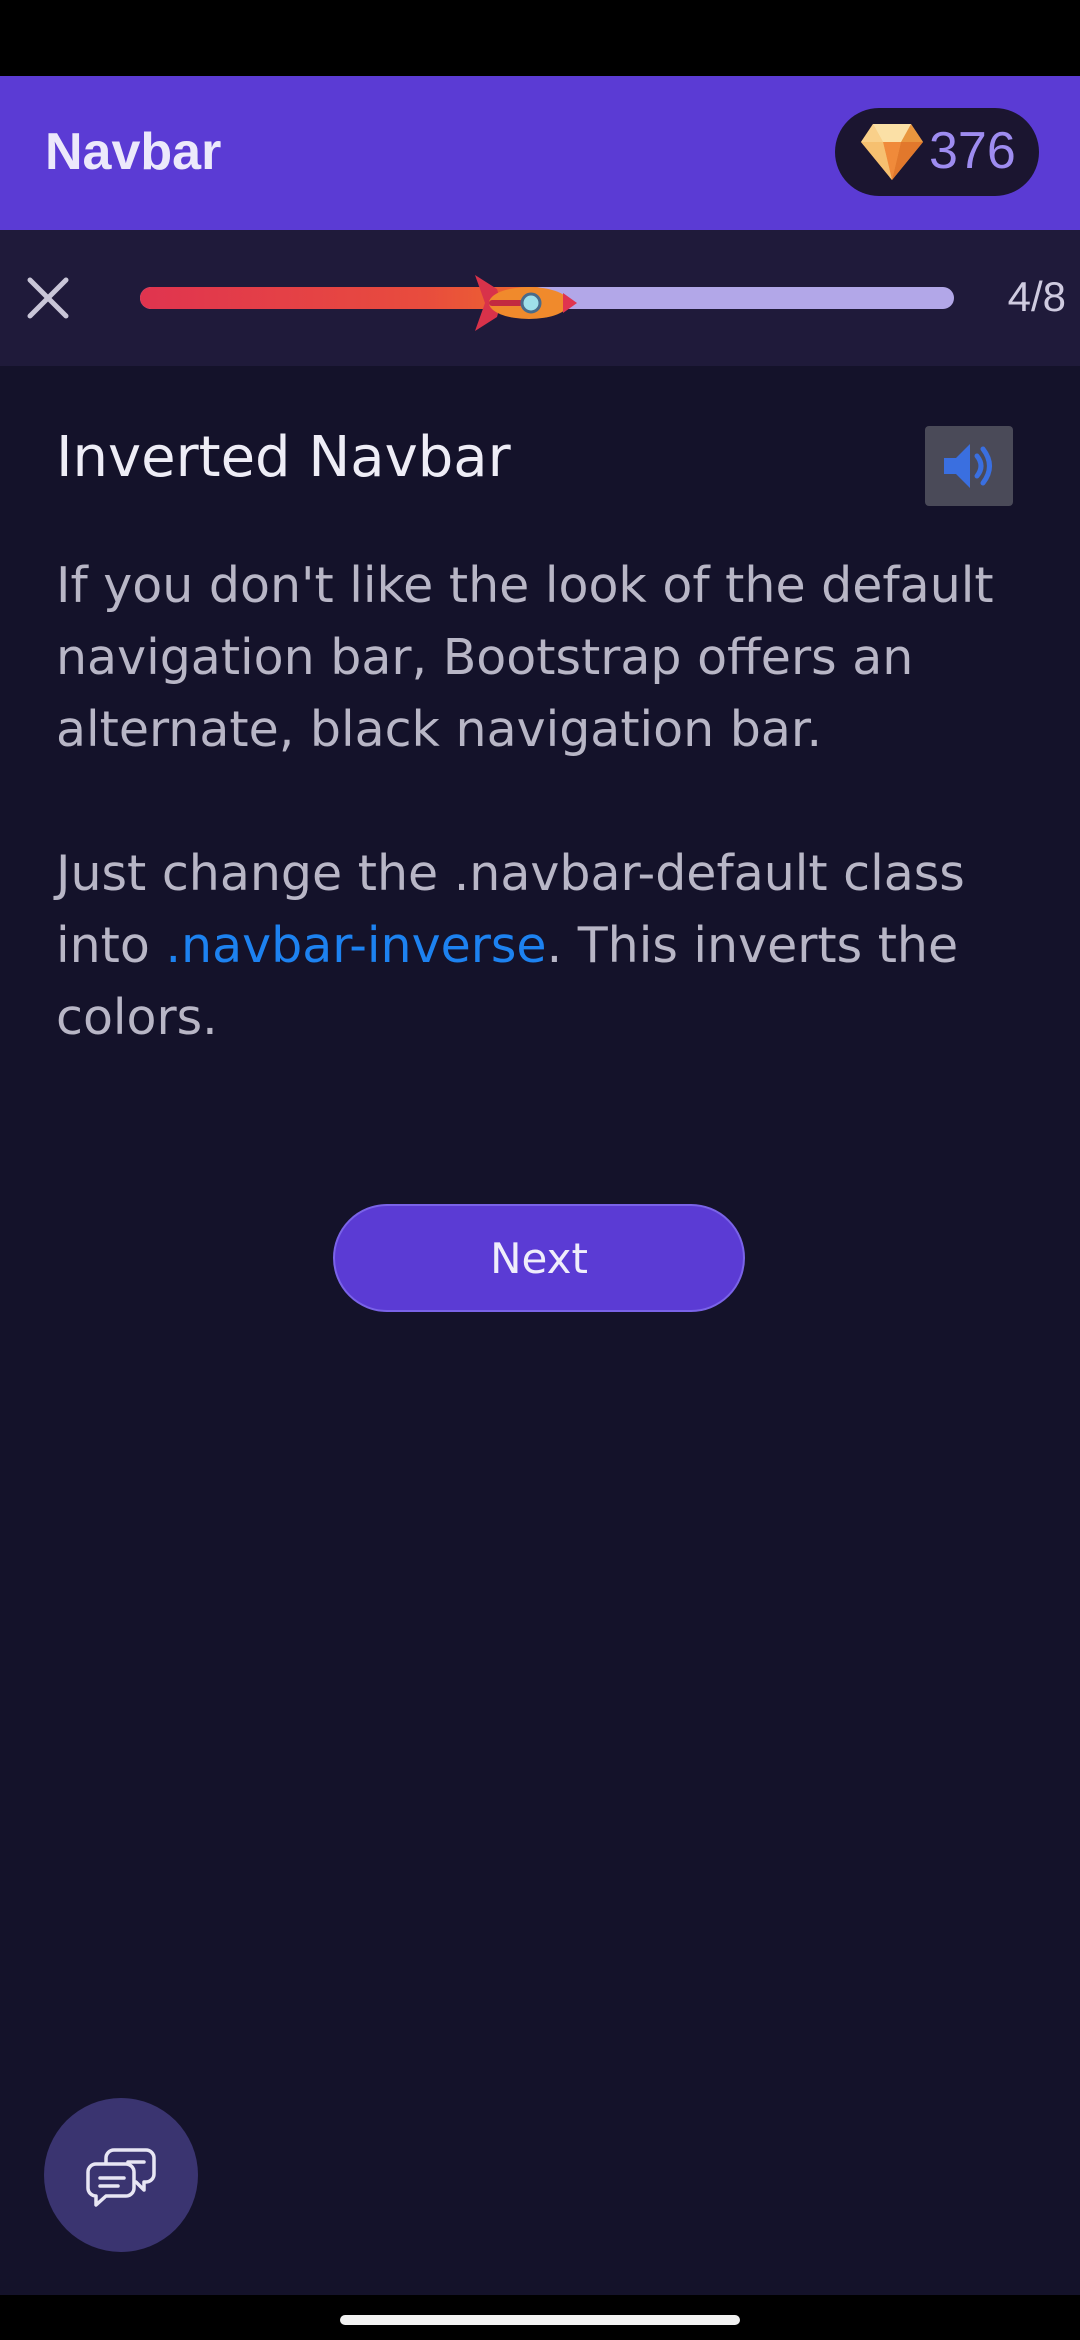  I want to click on system-nav-bar, so click(540, 2317).